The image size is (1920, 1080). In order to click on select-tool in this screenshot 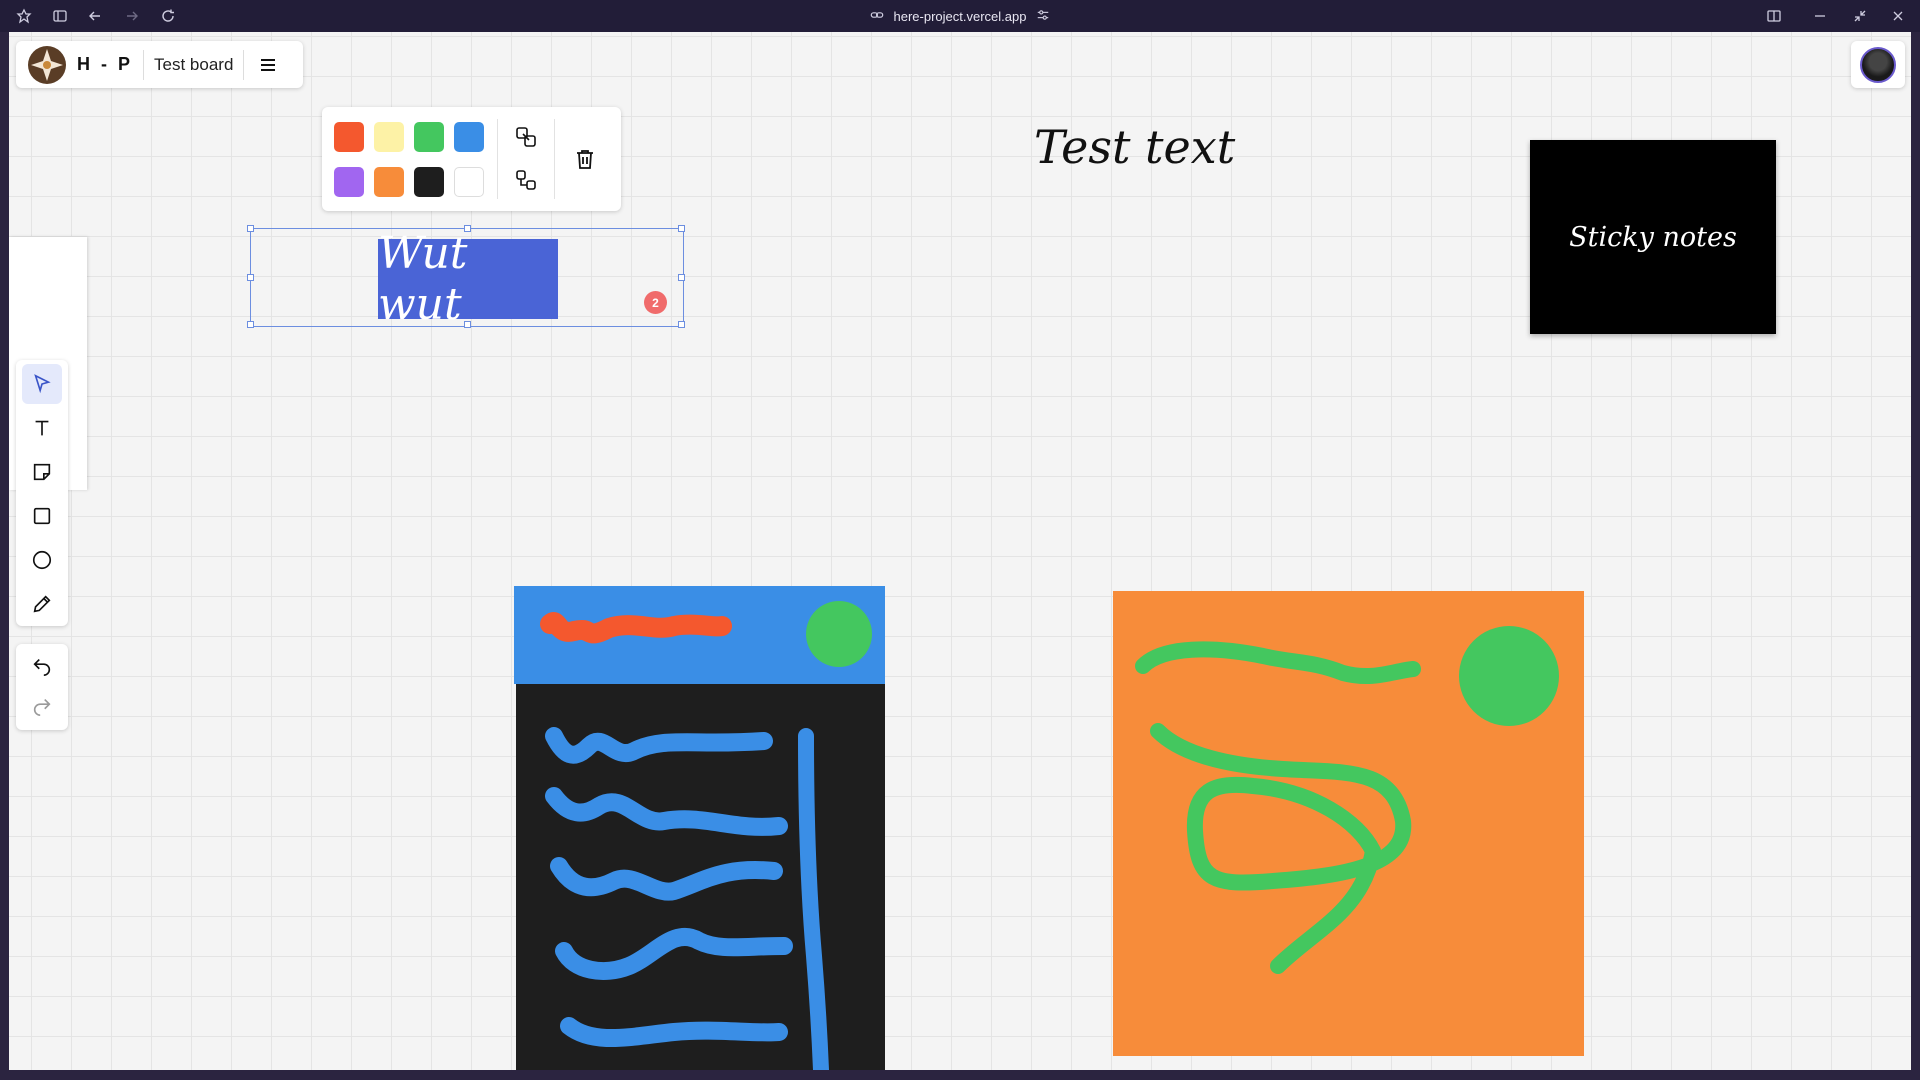, I will do `click(42, 384)`.